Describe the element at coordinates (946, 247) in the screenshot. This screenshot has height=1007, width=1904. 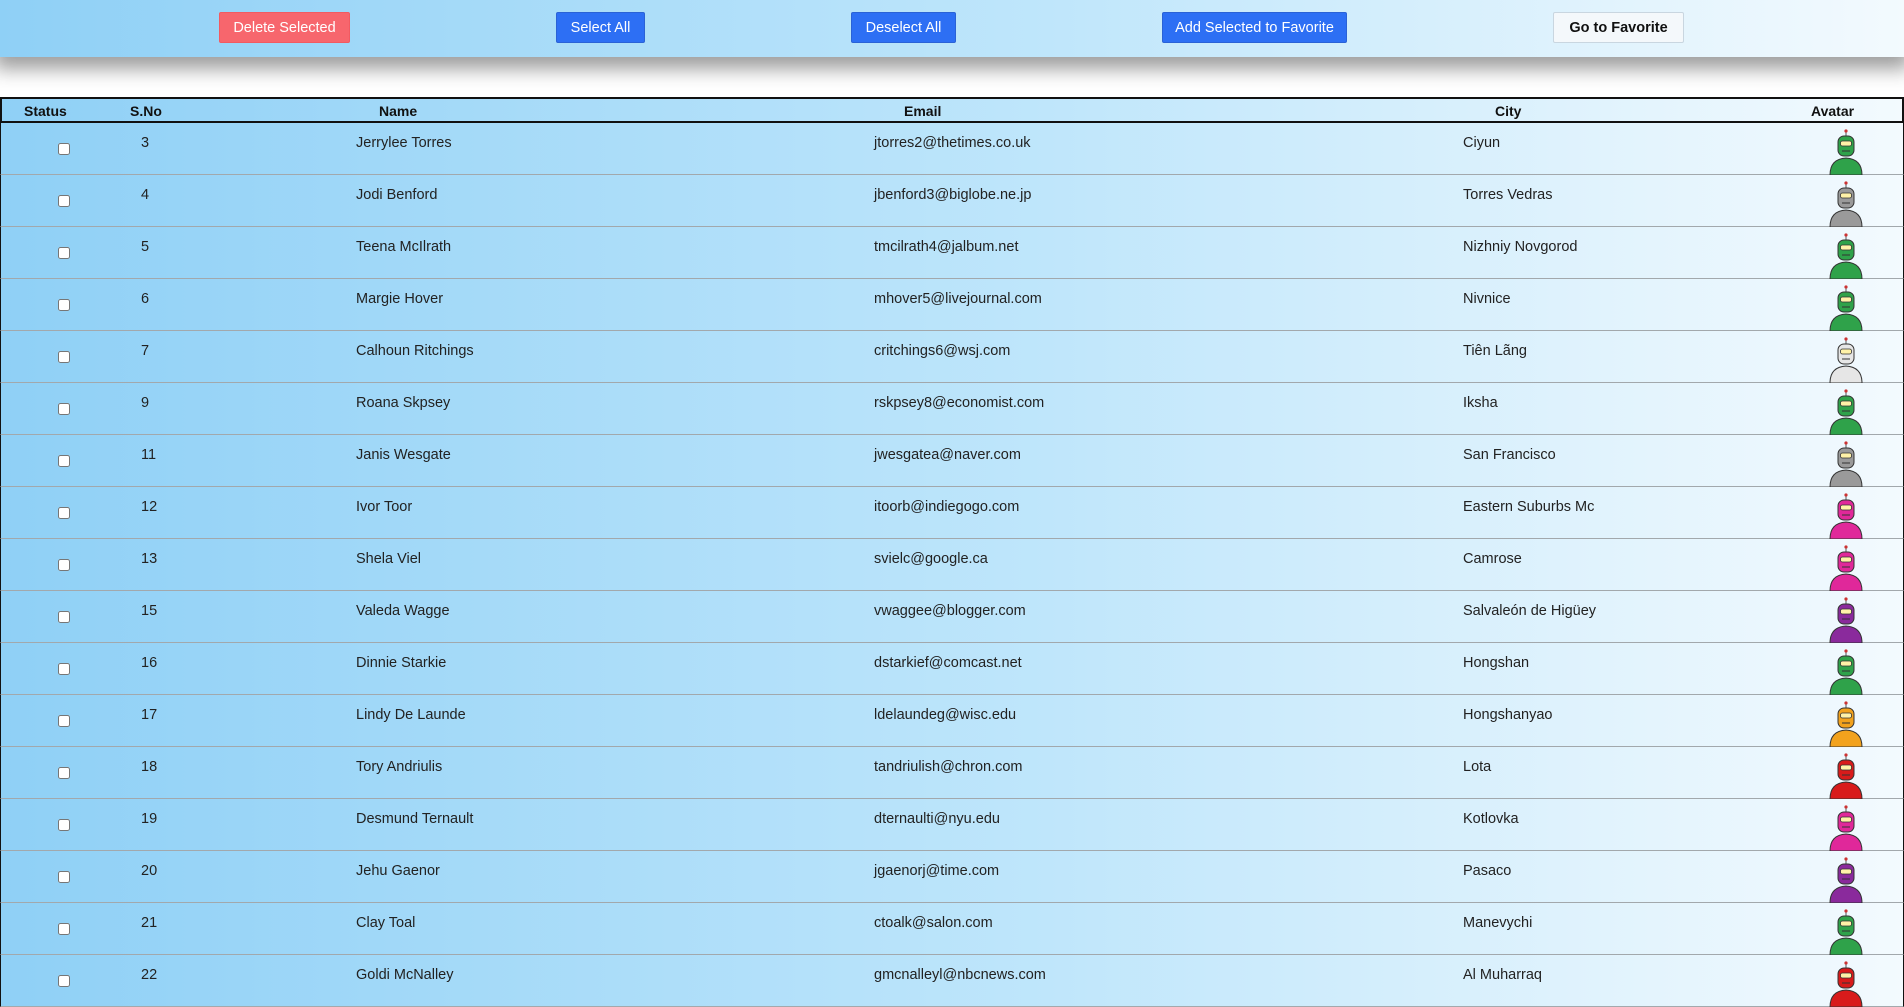
I see `row-email: tmcilrath4@jalbum.net` at that location.